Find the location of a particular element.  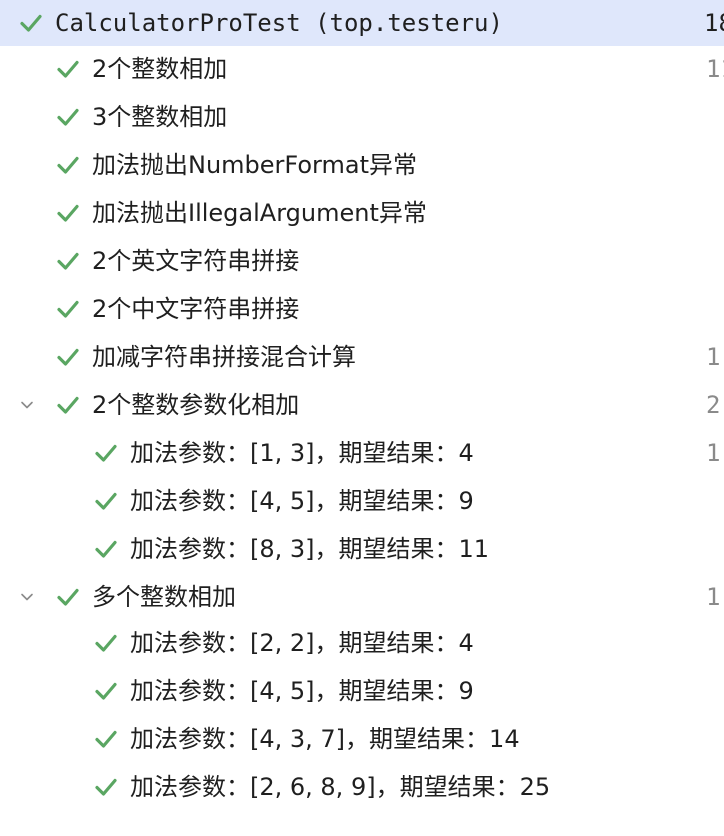

param-time: 1 is located at coordinates (713, 453).